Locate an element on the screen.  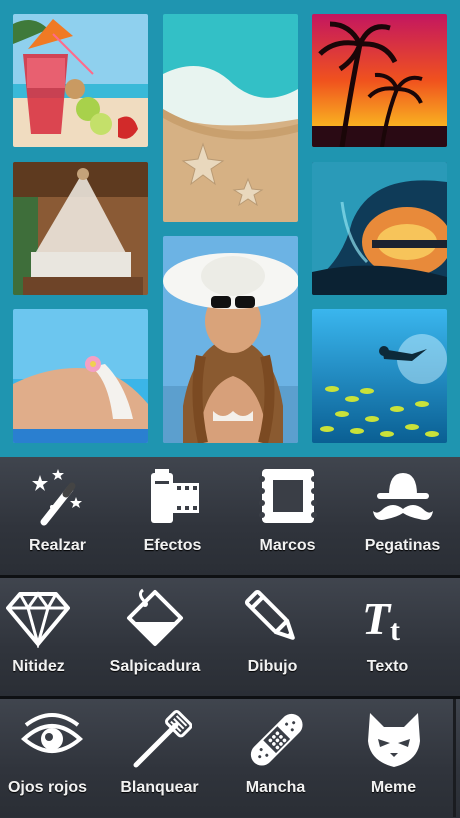
tool-blanquear: Blanquear is located at coordinates (159, 758).